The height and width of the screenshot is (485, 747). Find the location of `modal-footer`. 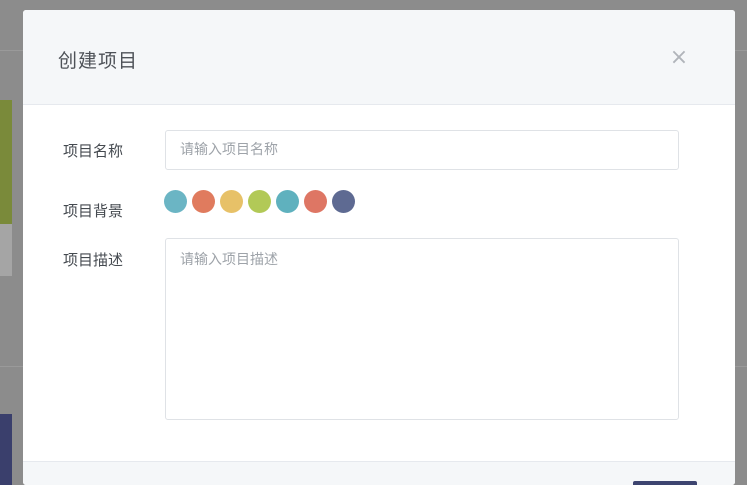

modal-footer is located at coordinates (379, 473).